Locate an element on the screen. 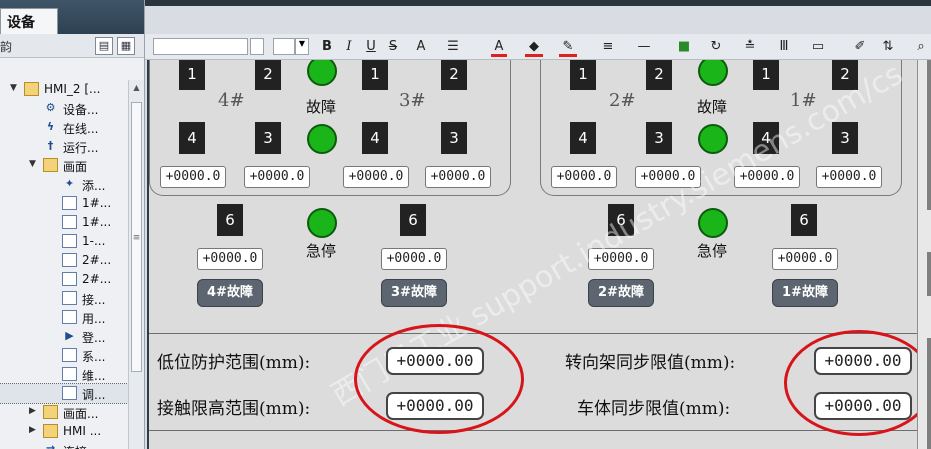  align-icon: ☰ is located at coordinates (453, 47).